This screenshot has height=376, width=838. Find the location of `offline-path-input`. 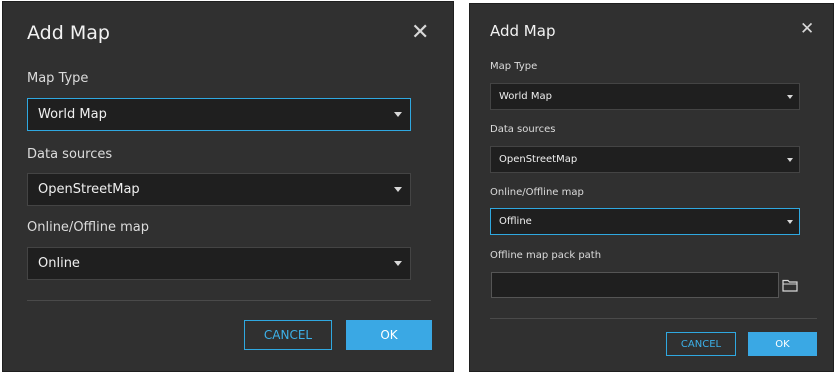

offline-path-input is located at coordinates (635, 285).